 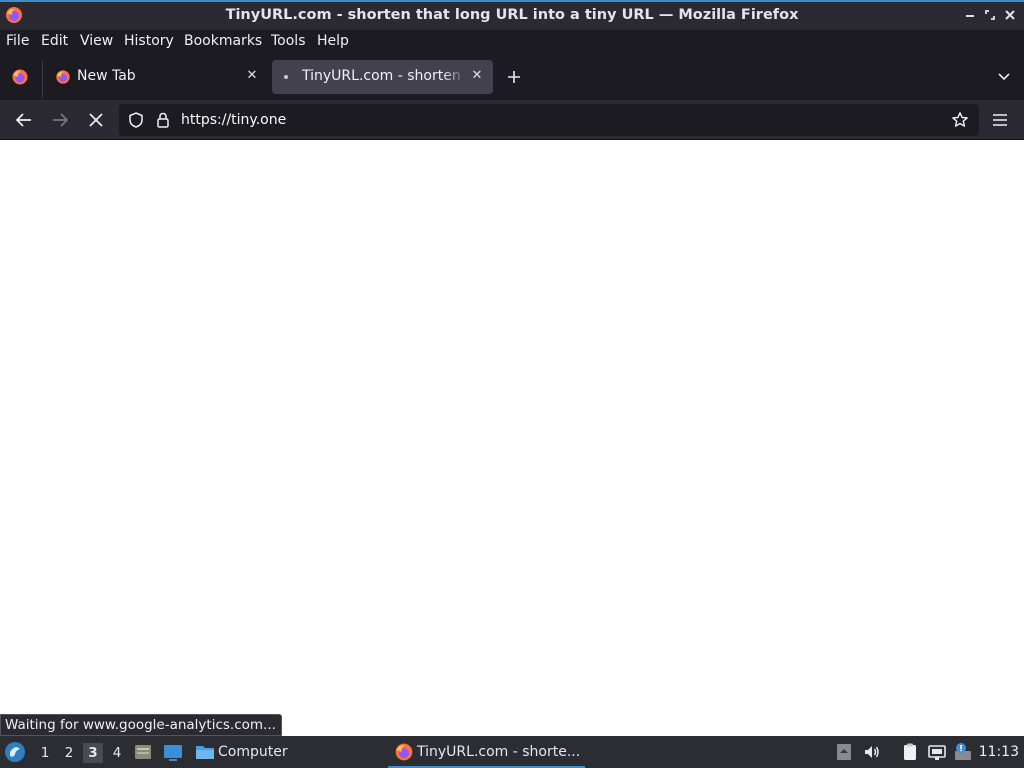 I want to click on hamburger-menu-icon, so click(x=1000, y=120).